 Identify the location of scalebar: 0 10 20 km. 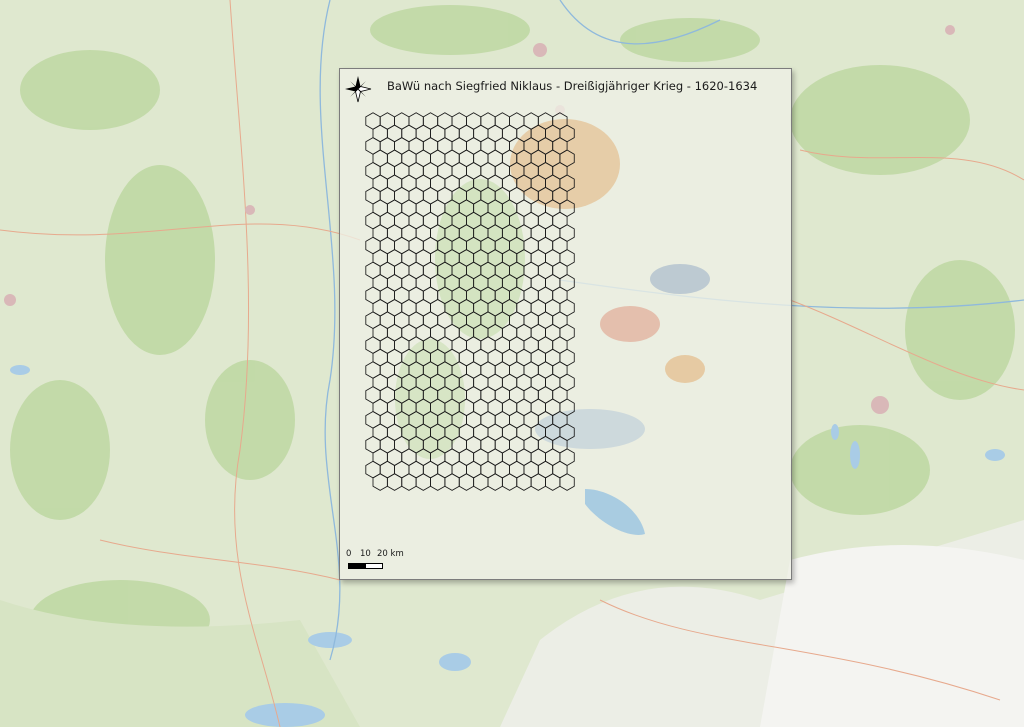
(381, 561).